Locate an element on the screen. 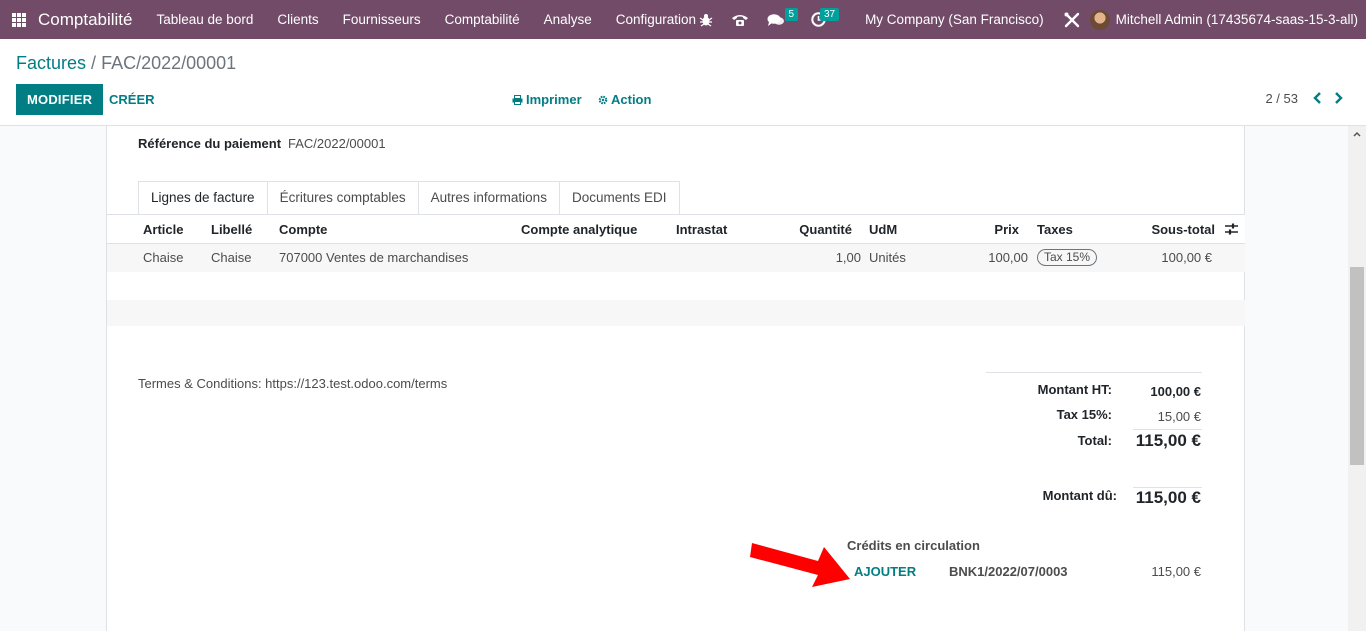 The image size is (1366, 631). tab-edi-documents: Documents EDI is located at coordinates (619, 198).